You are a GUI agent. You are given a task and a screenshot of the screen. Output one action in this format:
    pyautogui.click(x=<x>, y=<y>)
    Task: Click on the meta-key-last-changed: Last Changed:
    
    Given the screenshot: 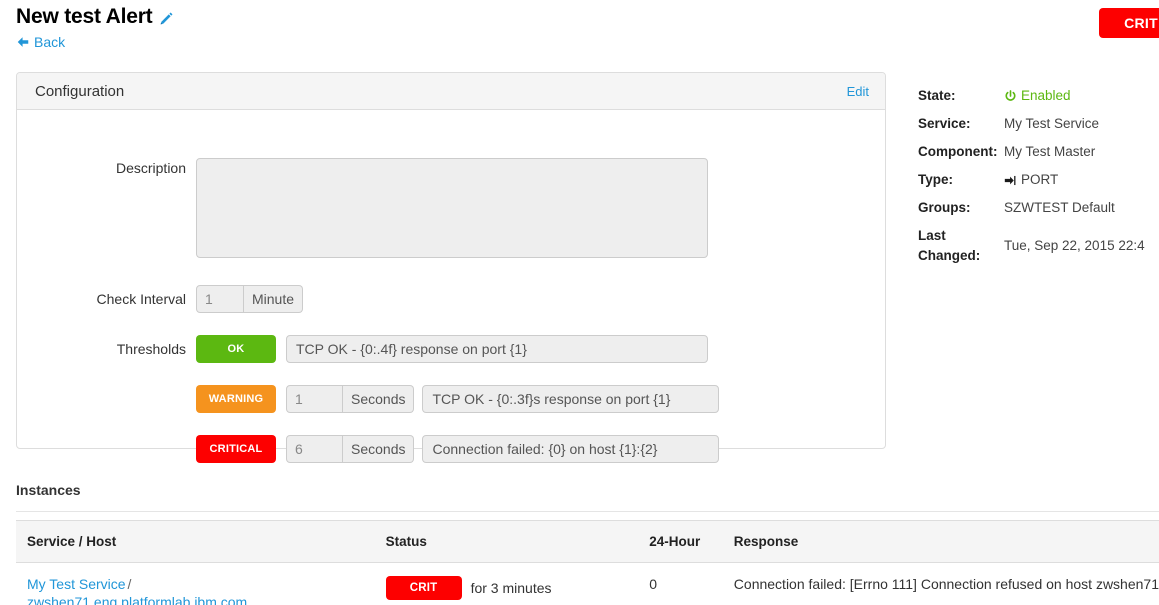 What is the action you would take?
    pyautogui.click(x=949, y=245)
    